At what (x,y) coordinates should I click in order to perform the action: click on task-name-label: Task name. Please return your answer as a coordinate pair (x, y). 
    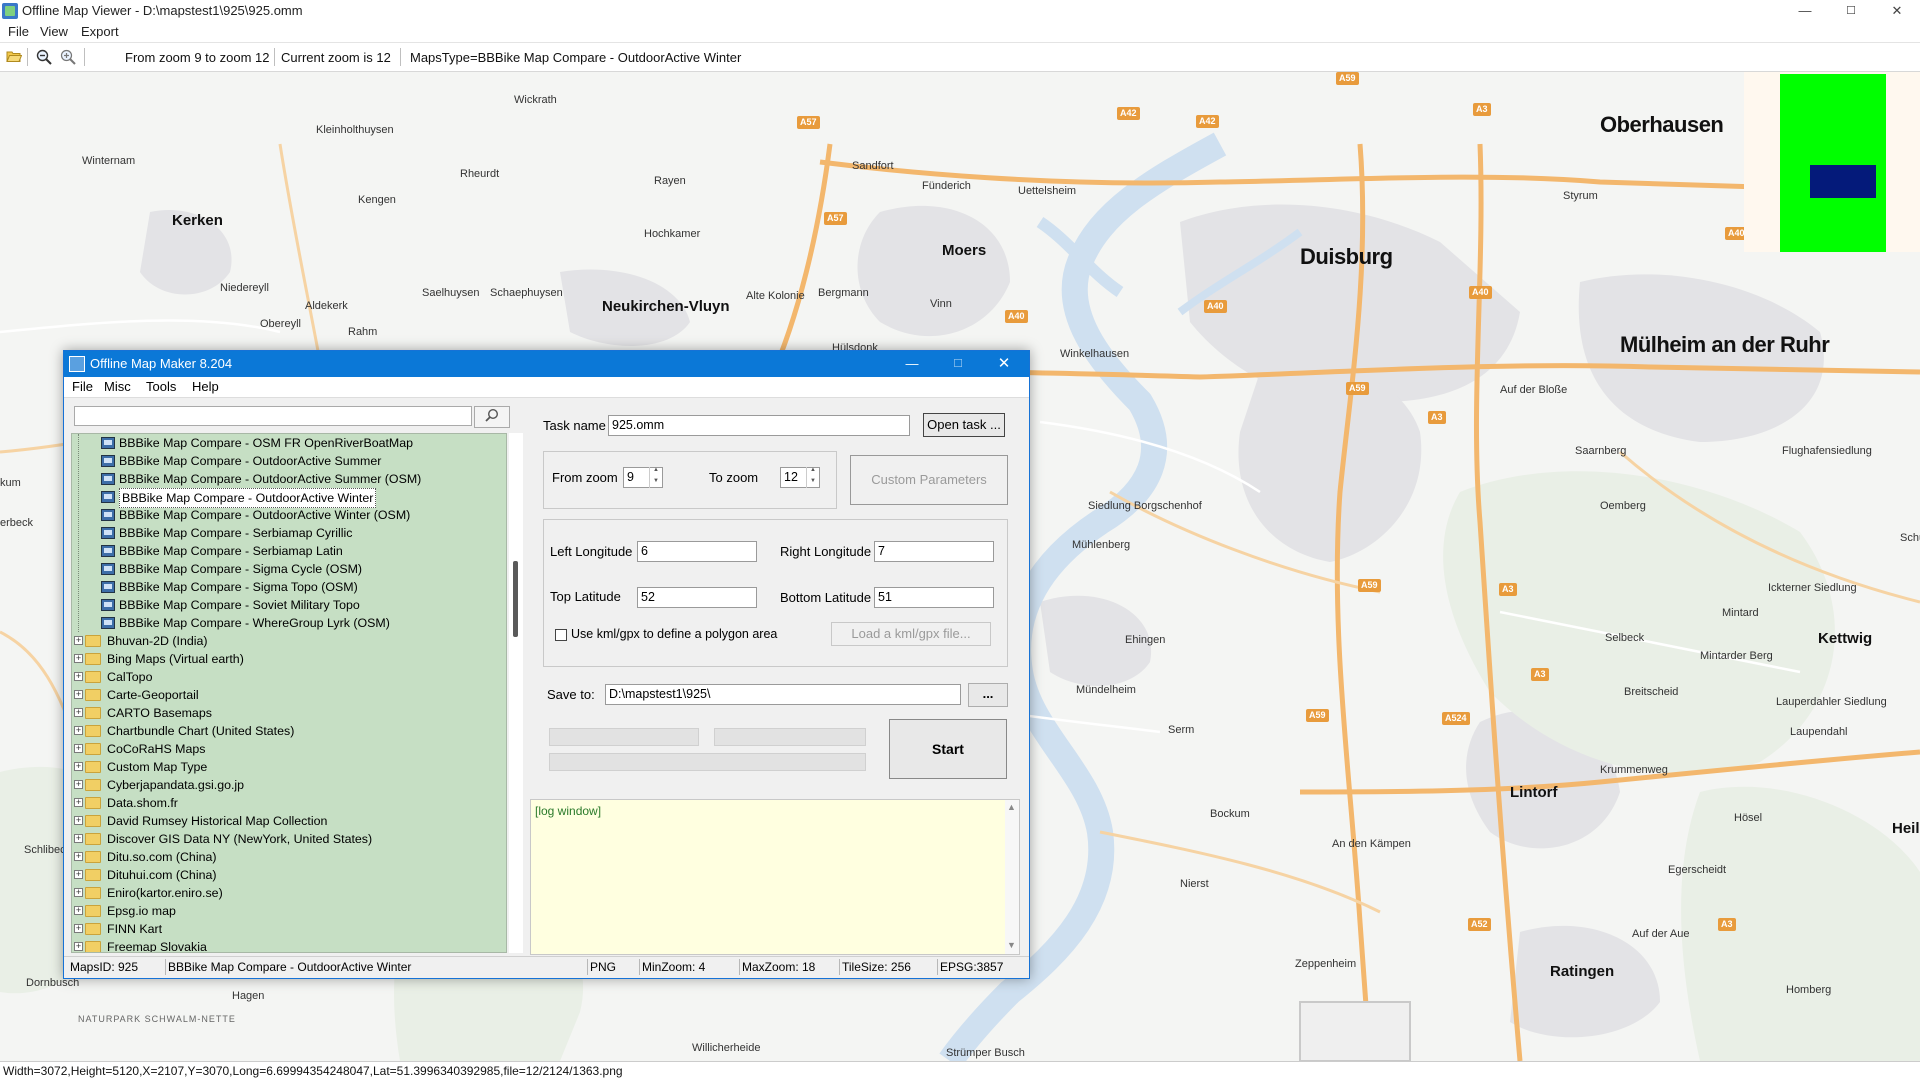
    Looking at the image, I should click on (574, 425).